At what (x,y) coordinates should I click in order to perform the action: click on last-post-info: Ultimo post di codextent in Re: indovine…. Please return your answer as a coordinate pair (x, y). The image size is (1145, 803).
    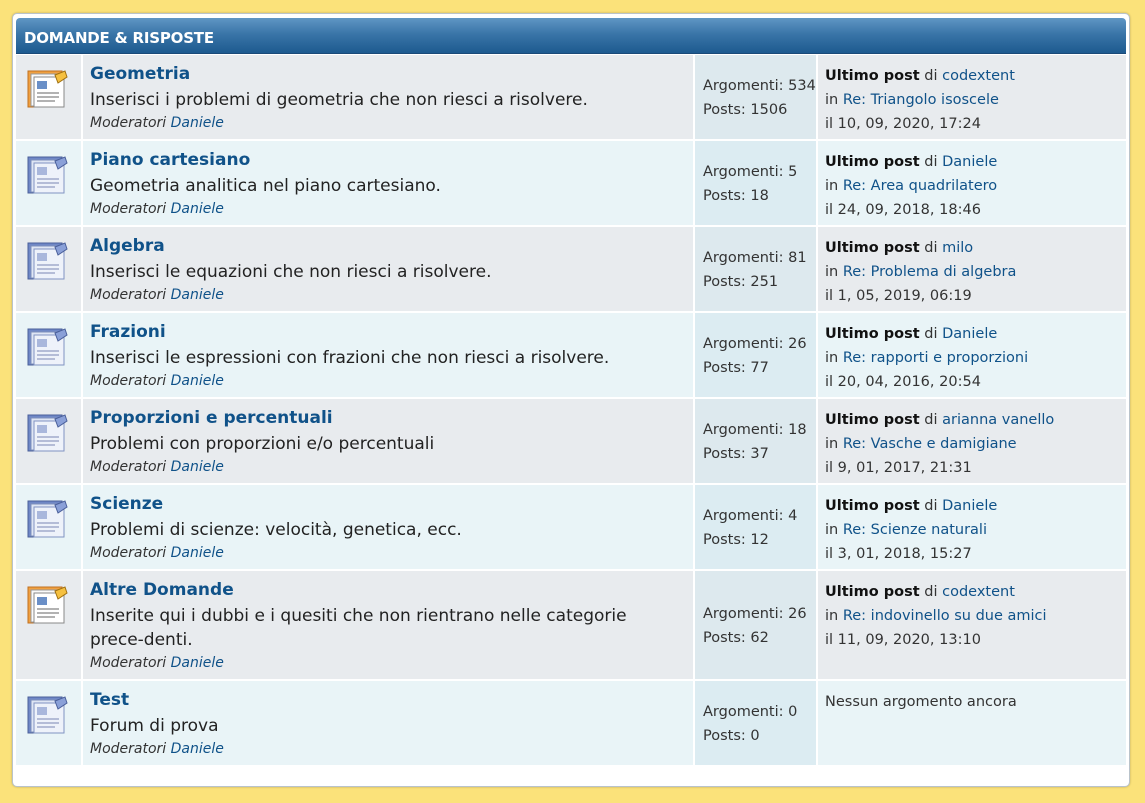
    Looking at the image, I should click on (936, 616).